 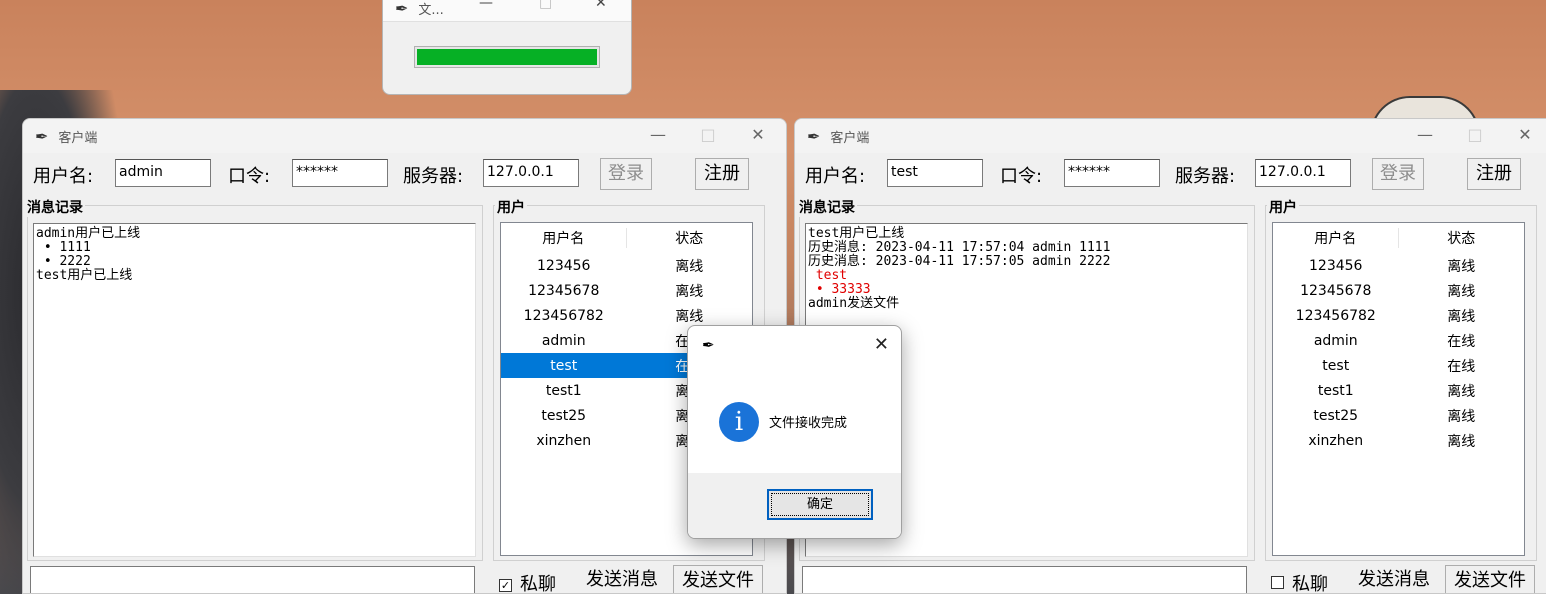 What do you see at coordinates (1398, 340) in the screenshot?
I see `table-row: admin 在线` at bounding box center [1398, 340].